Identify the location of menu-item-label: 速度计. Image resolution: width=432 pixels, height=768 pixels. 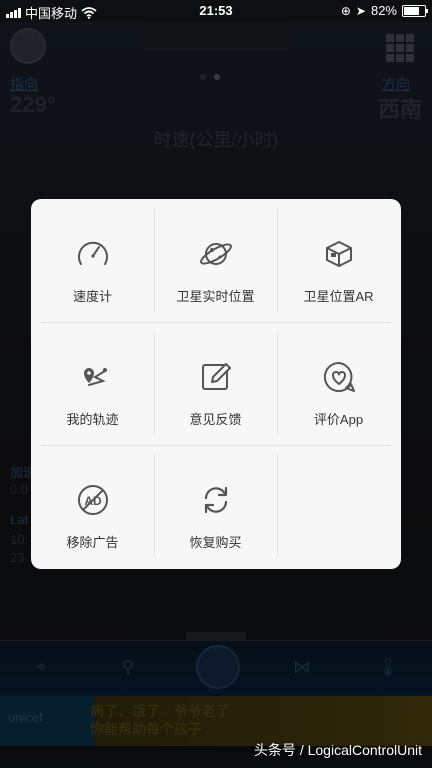
(92, 296).